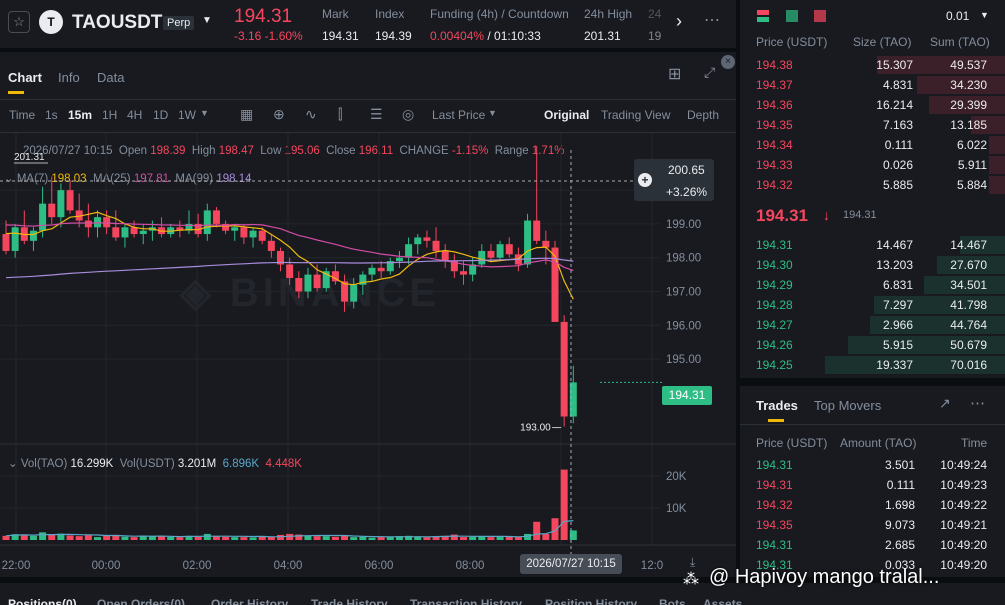 The height and width of the screenshot is (605, 1005). I want to click on ob-header-price: Price (USDT), so click(792, 42).